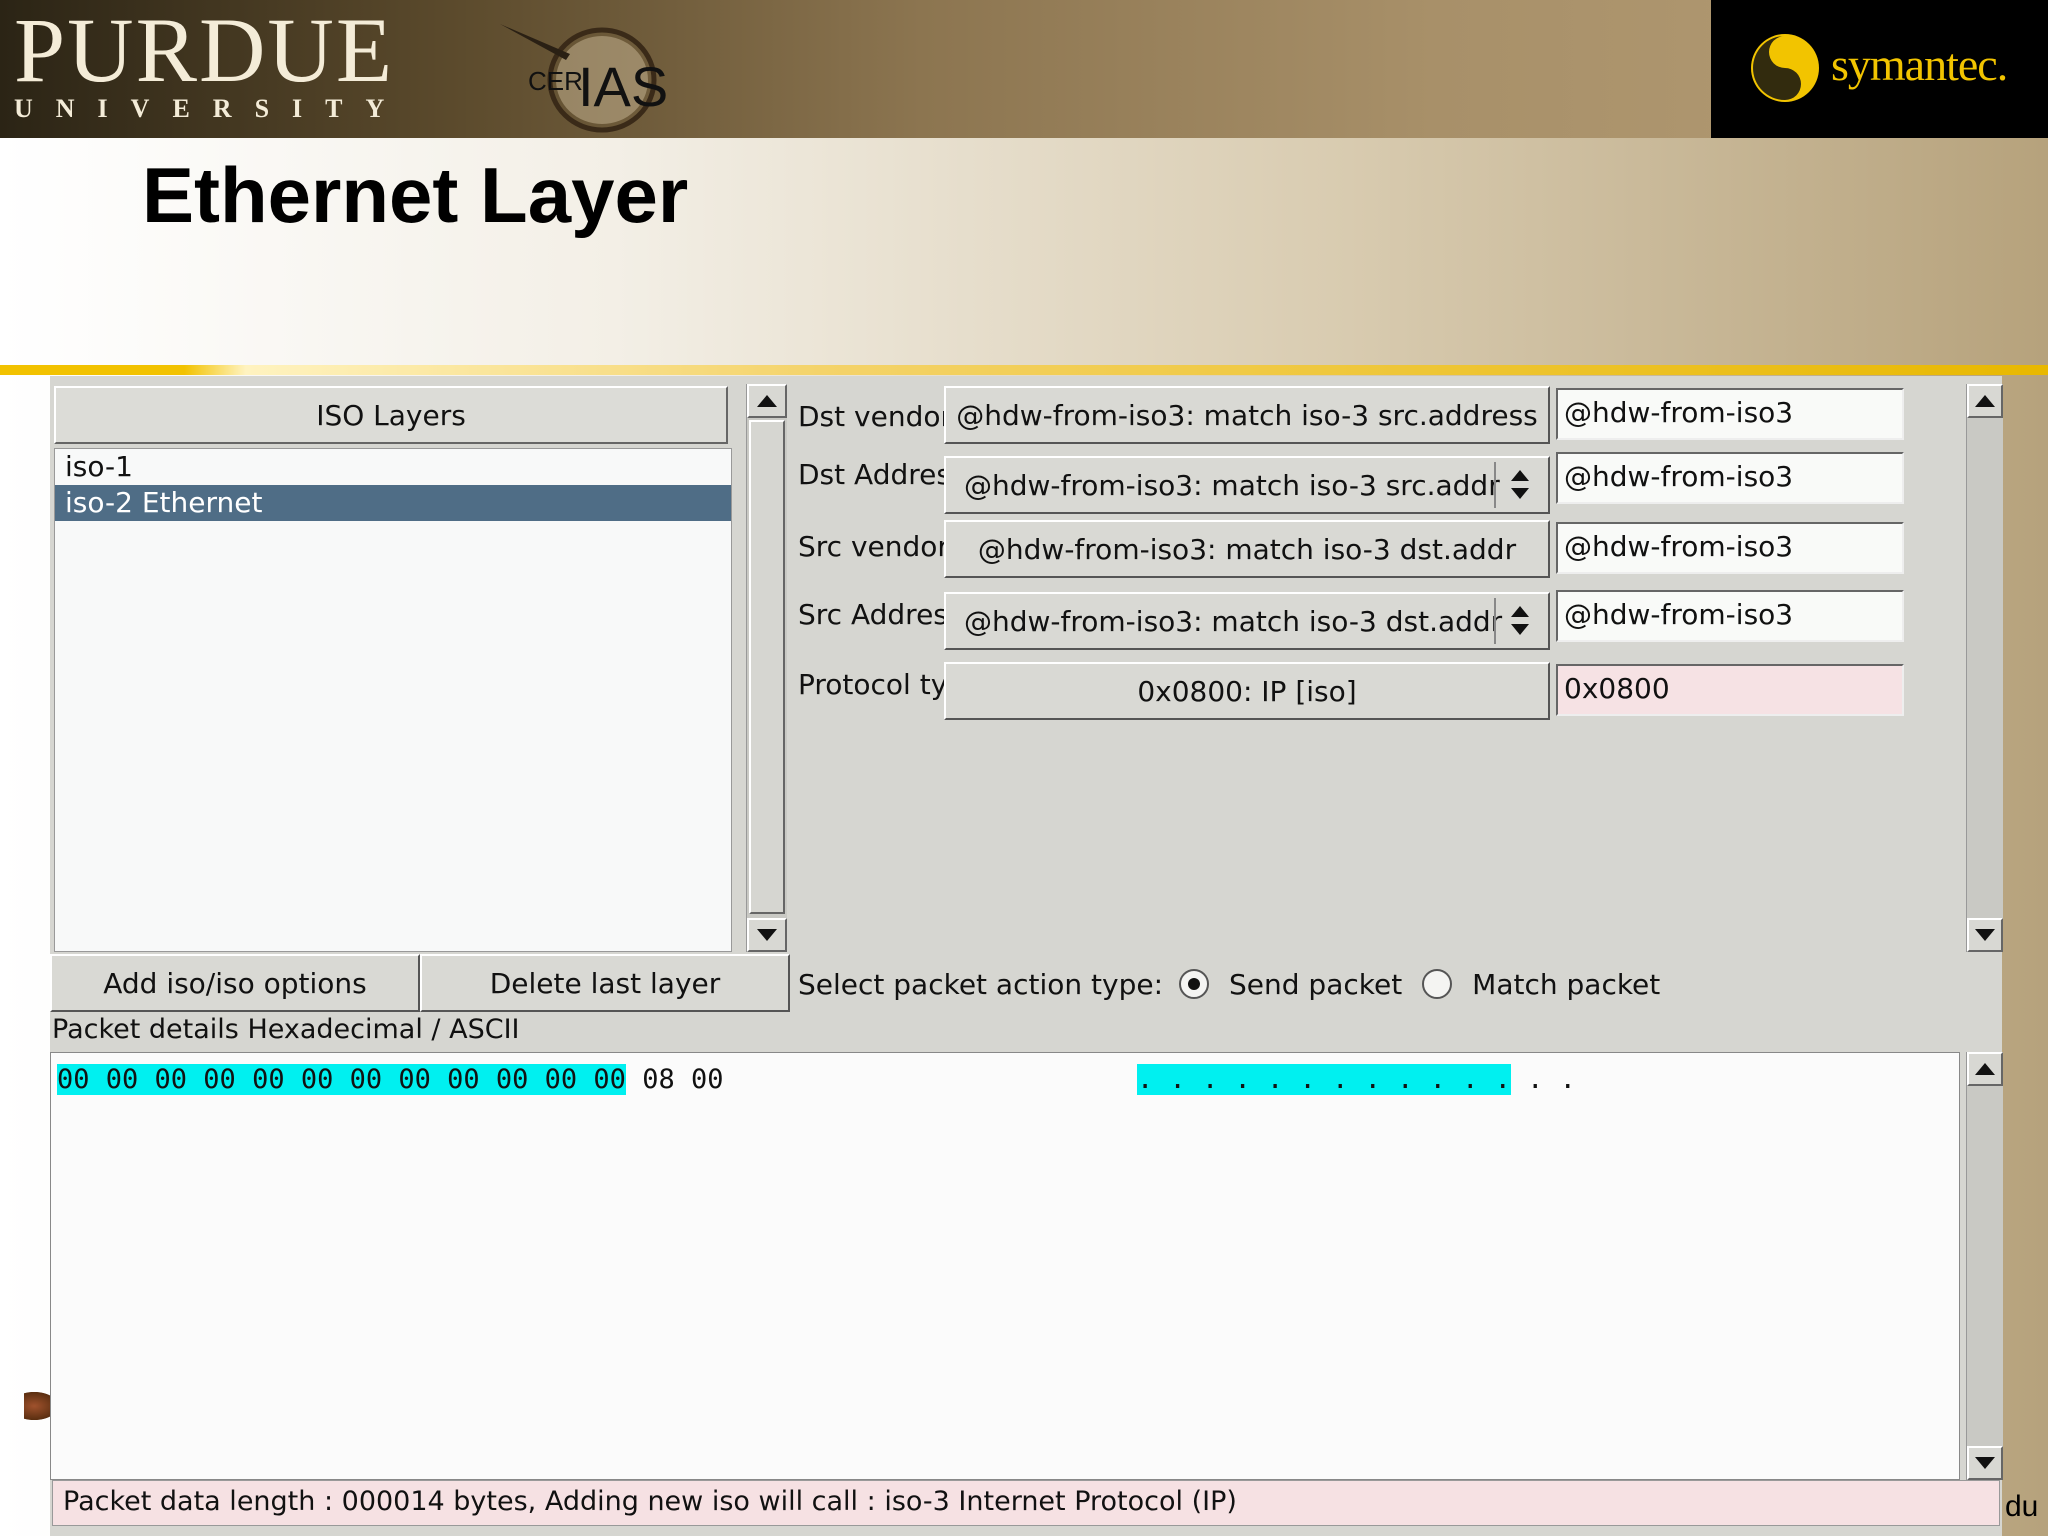  I want to click on iso-layers-list: iso-1 iso-2 Ethernet, so click(393, 700).